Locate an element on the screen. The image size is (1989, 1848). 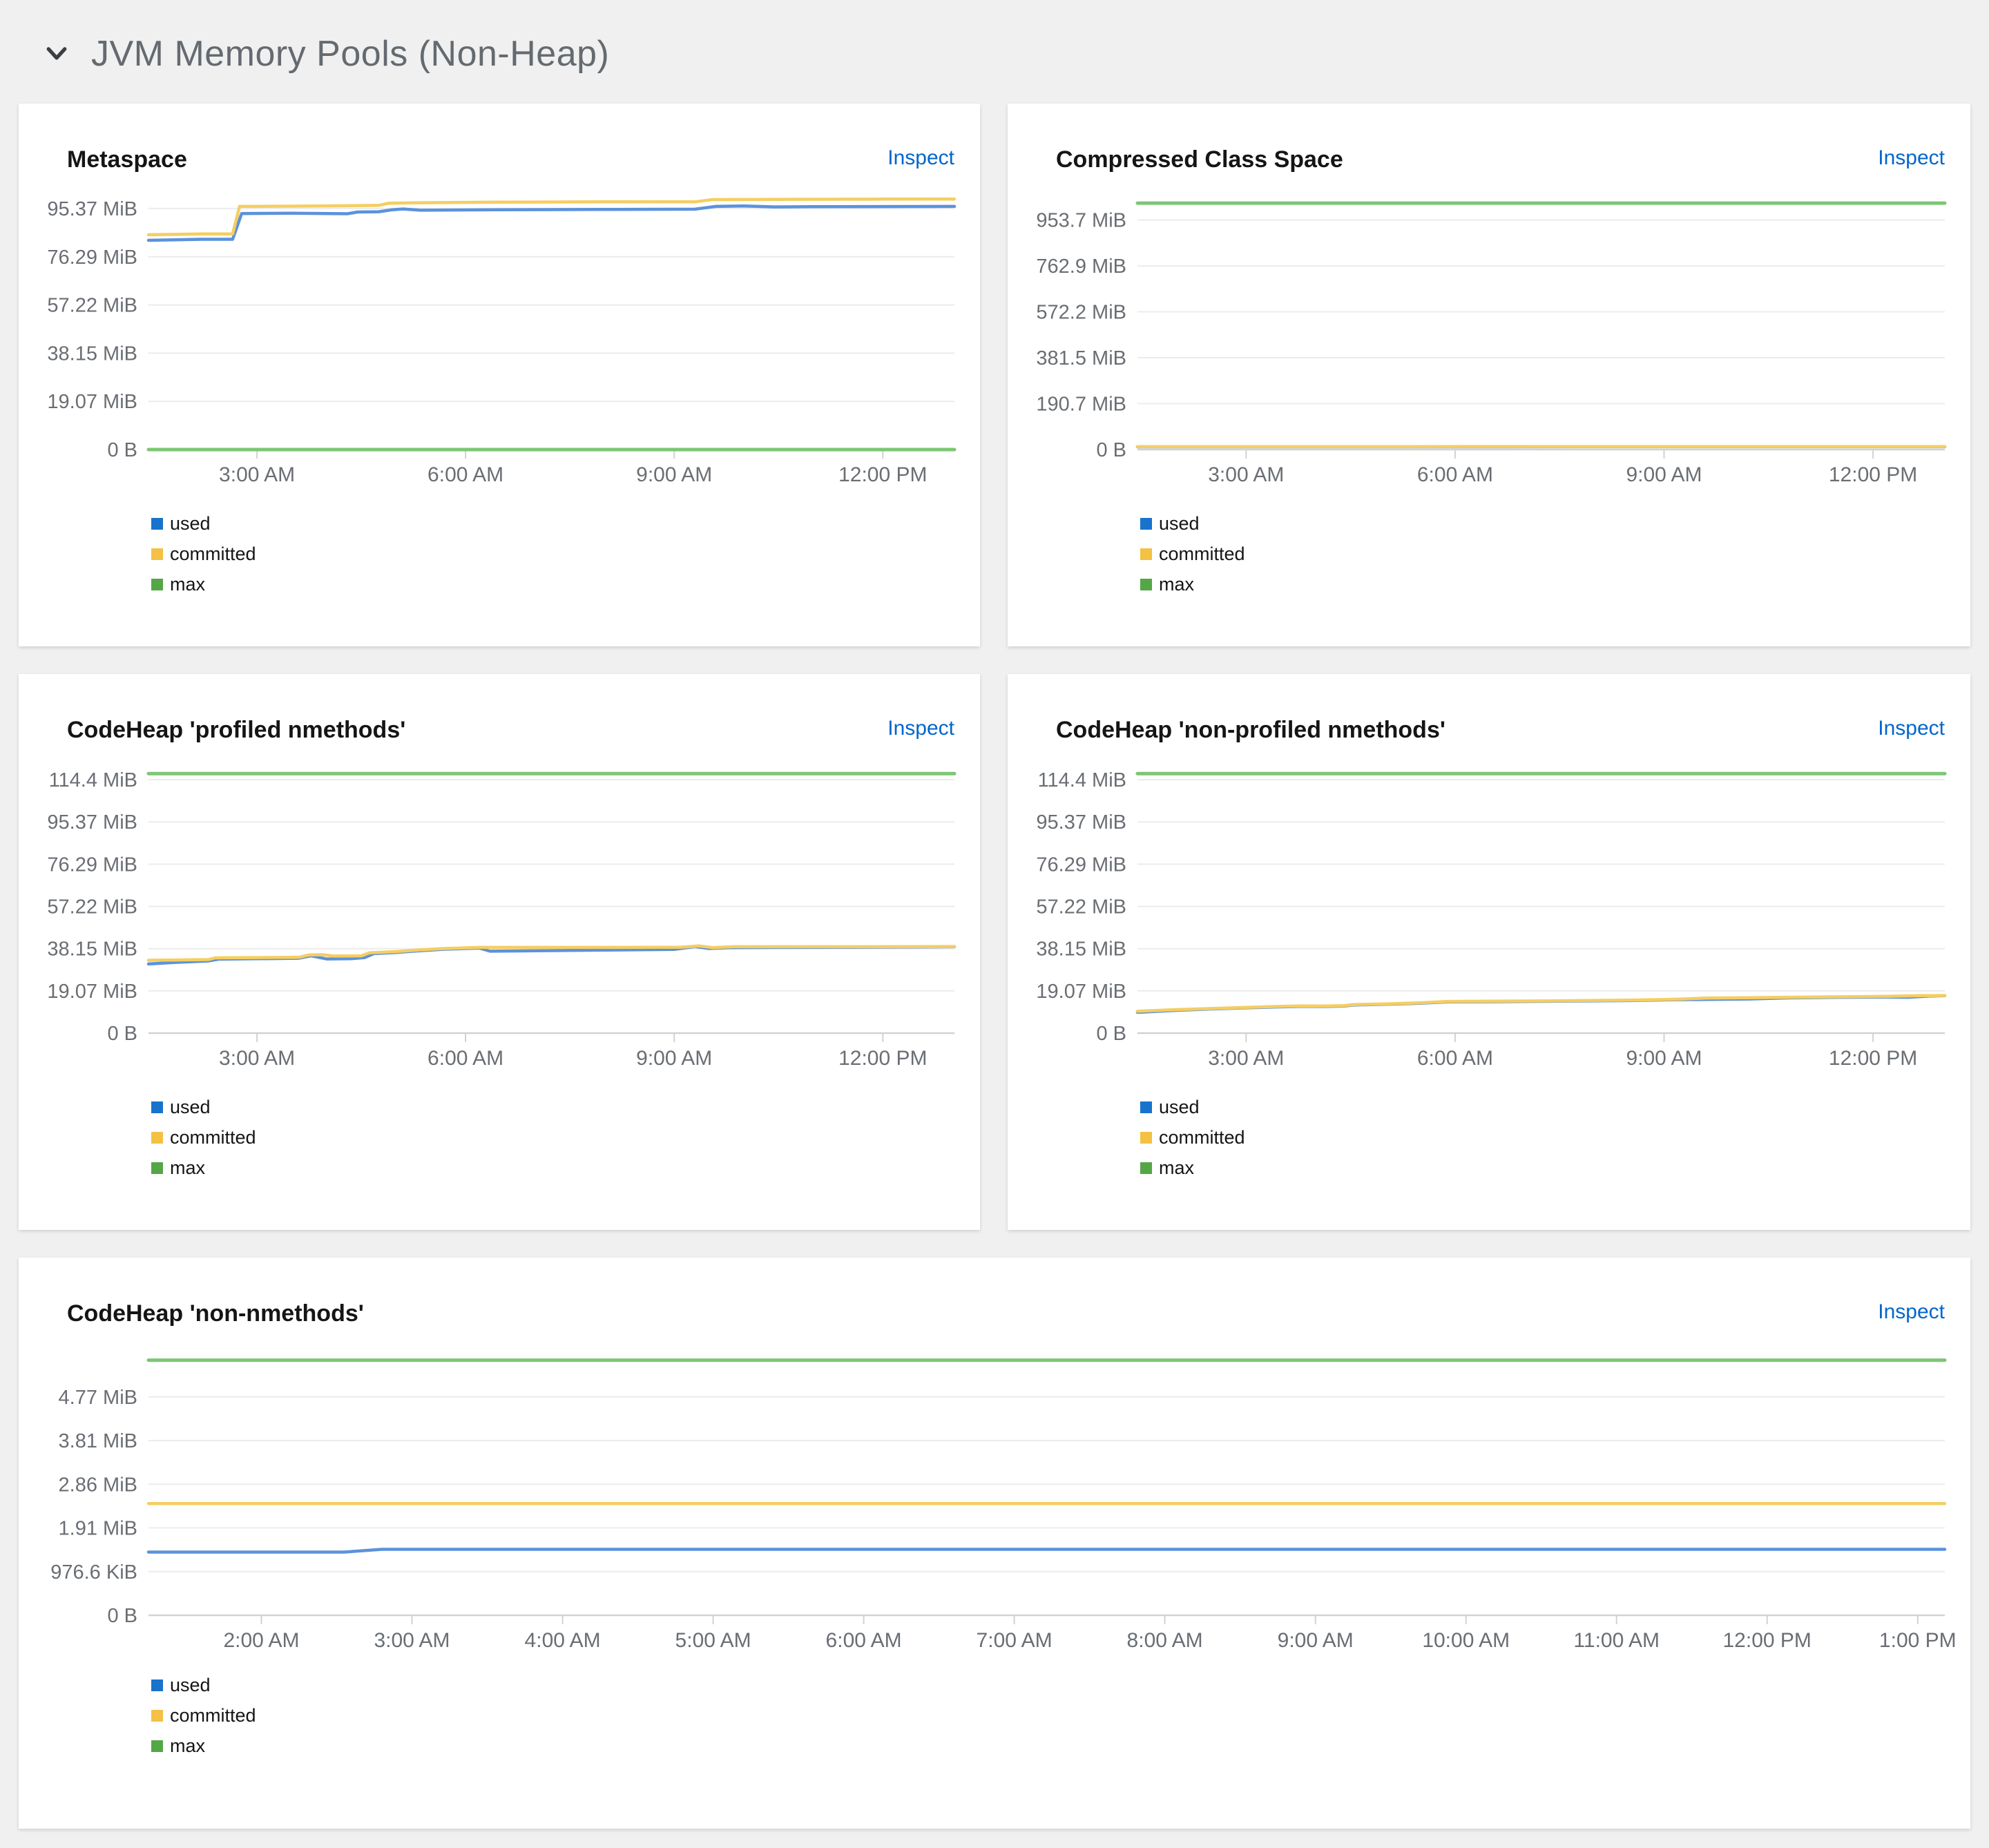
svg-text: 11:00 AM is located at coordinates (1616, 1640).